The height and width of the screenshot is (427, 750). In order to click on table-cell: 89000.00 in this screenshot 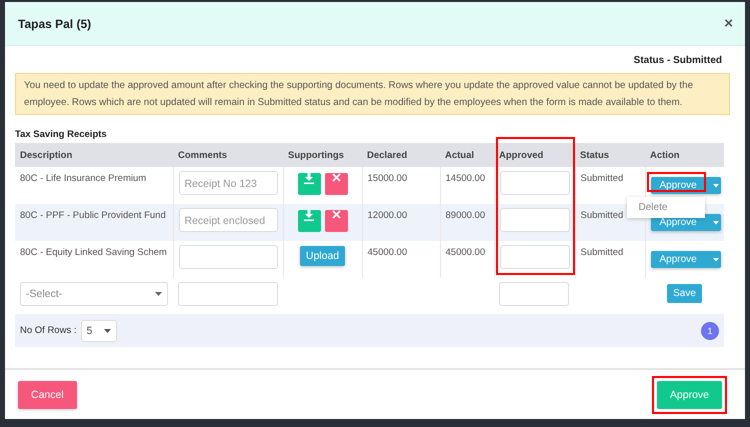, I will do `click(466, 215)`.